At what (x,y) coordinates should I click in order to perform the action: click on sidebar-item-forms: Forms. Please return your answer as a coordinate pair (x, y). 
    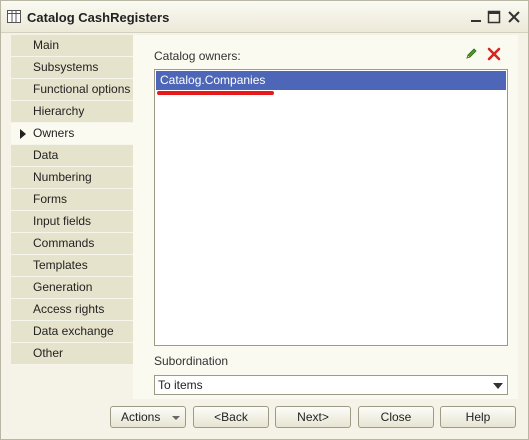
    Looking at the image, I should click on (72, 200).